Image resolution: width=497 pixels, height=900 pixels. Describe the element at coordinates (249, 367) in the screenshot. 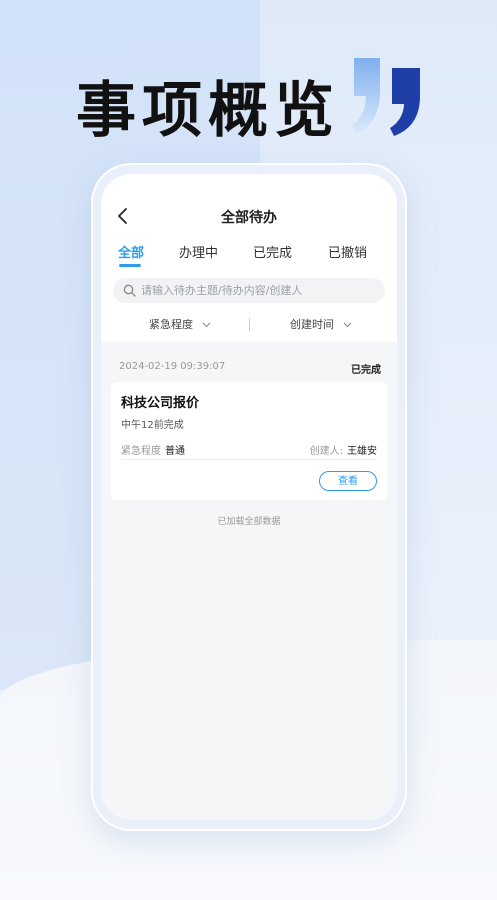

I see `task-card-header: 2024-02-19 09:39:07 已完成` at that location.